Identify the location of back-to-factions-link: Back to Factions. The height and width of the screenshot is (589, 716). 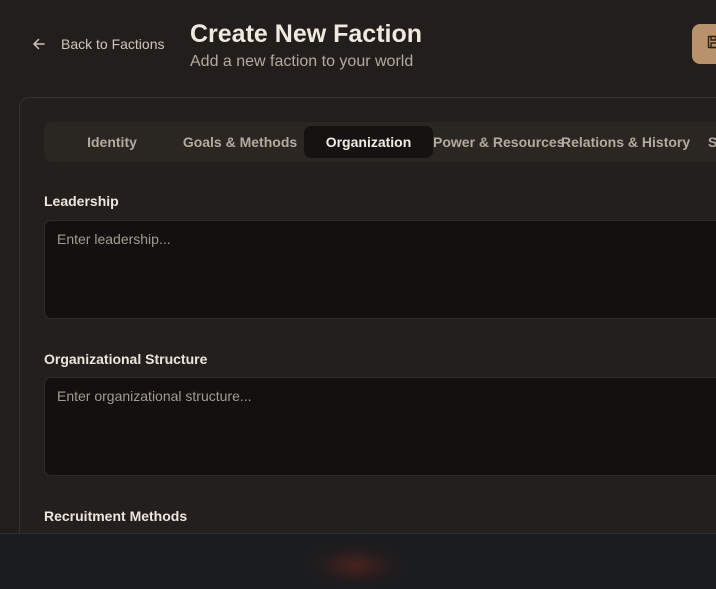
(98, 44).